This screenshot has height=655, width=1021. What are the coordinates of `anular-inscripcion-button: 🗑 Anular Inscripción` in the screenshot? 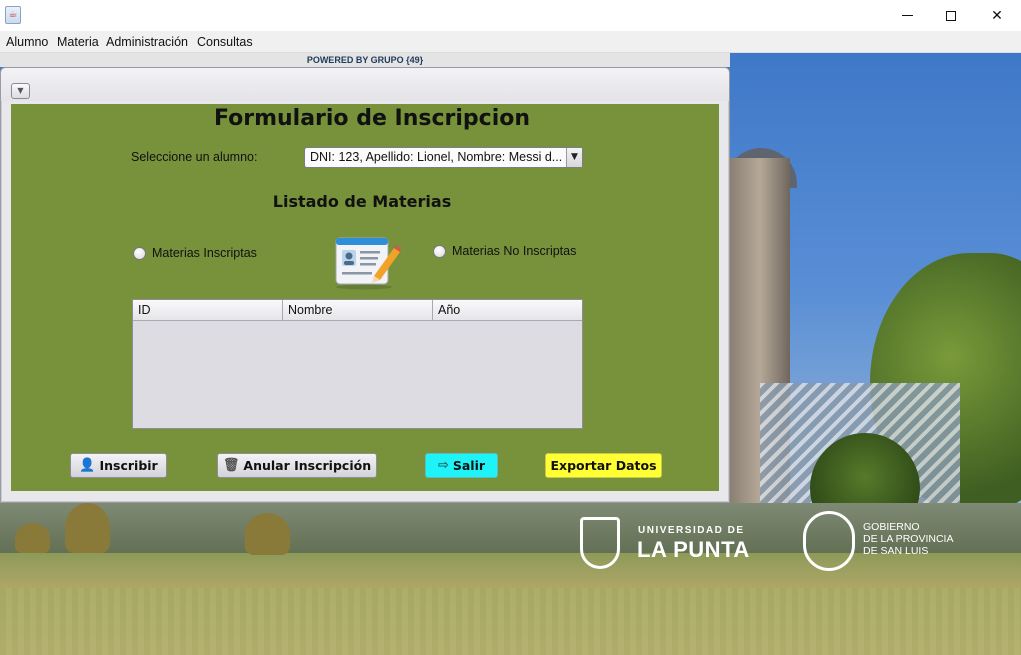 It's located at (297, 465).